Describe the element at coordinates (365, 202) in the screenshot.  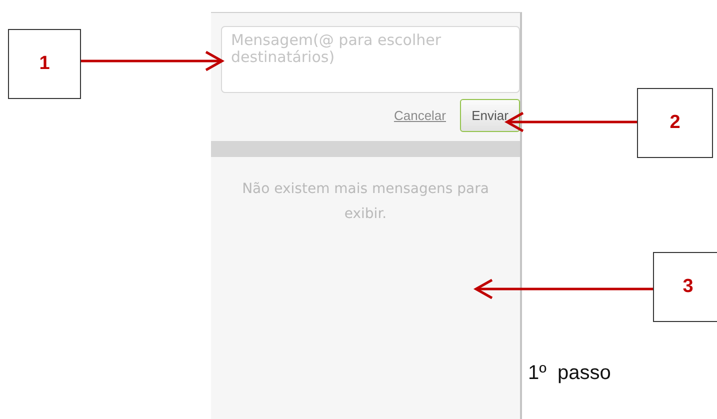
I see `empty-message: Não existem mais mensagens para exibir.` at that location.